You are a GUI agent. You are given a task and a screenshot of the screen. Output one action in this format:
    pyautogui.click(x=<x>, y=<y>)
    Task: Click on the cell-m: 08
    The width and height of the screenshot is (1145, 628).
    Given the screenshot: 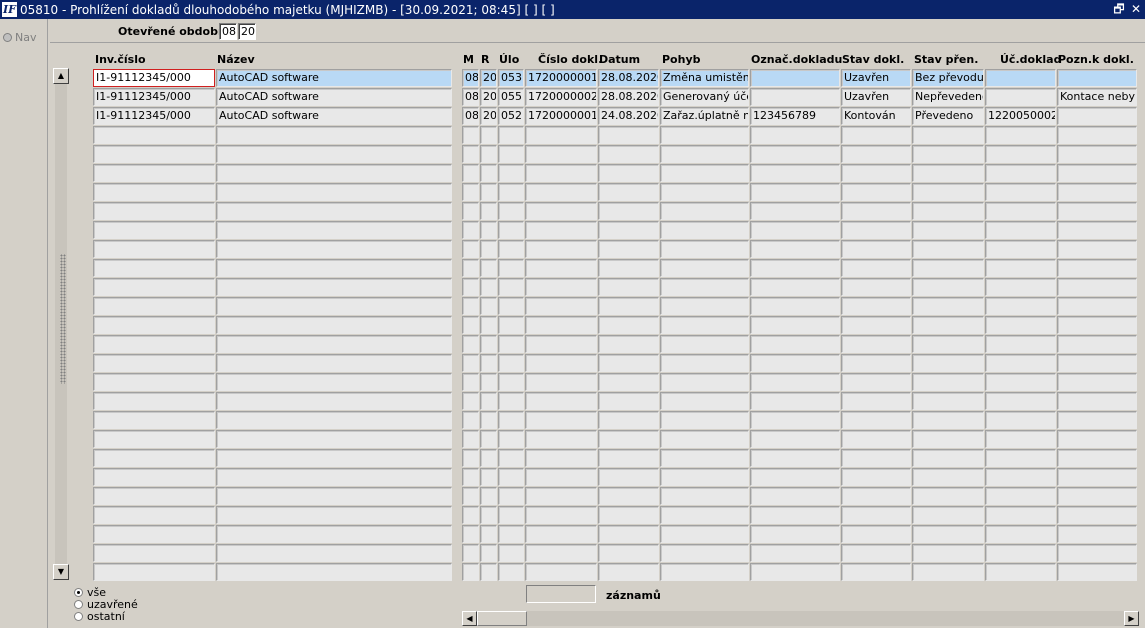 What is the action you would take?
    pyautogui.click(x=470, y=78)
    